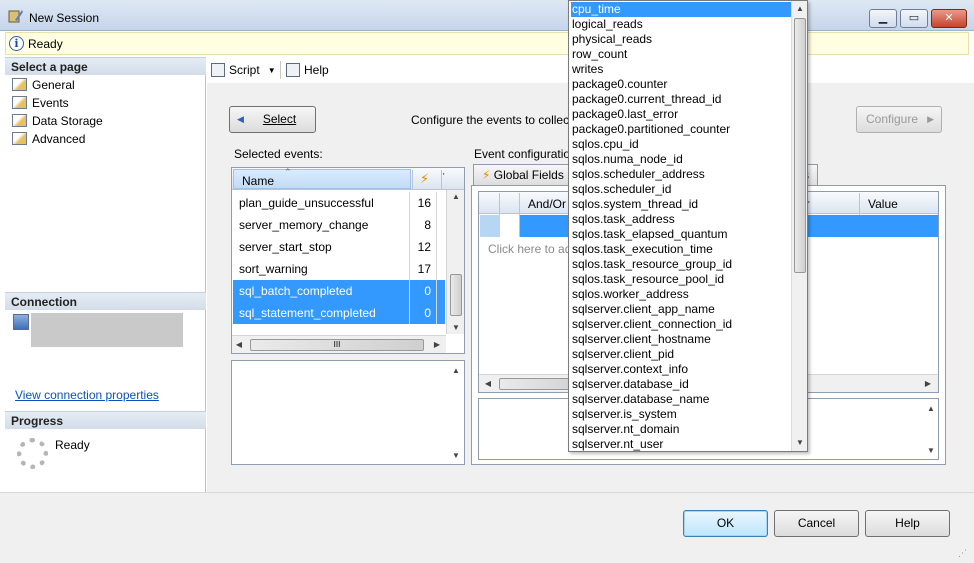 The image size is (974, 563). What do you see at coordinates (339, 247) in the screenshot?
I see `table-row: server_start_stop 12` at bounding box center [339, 247].